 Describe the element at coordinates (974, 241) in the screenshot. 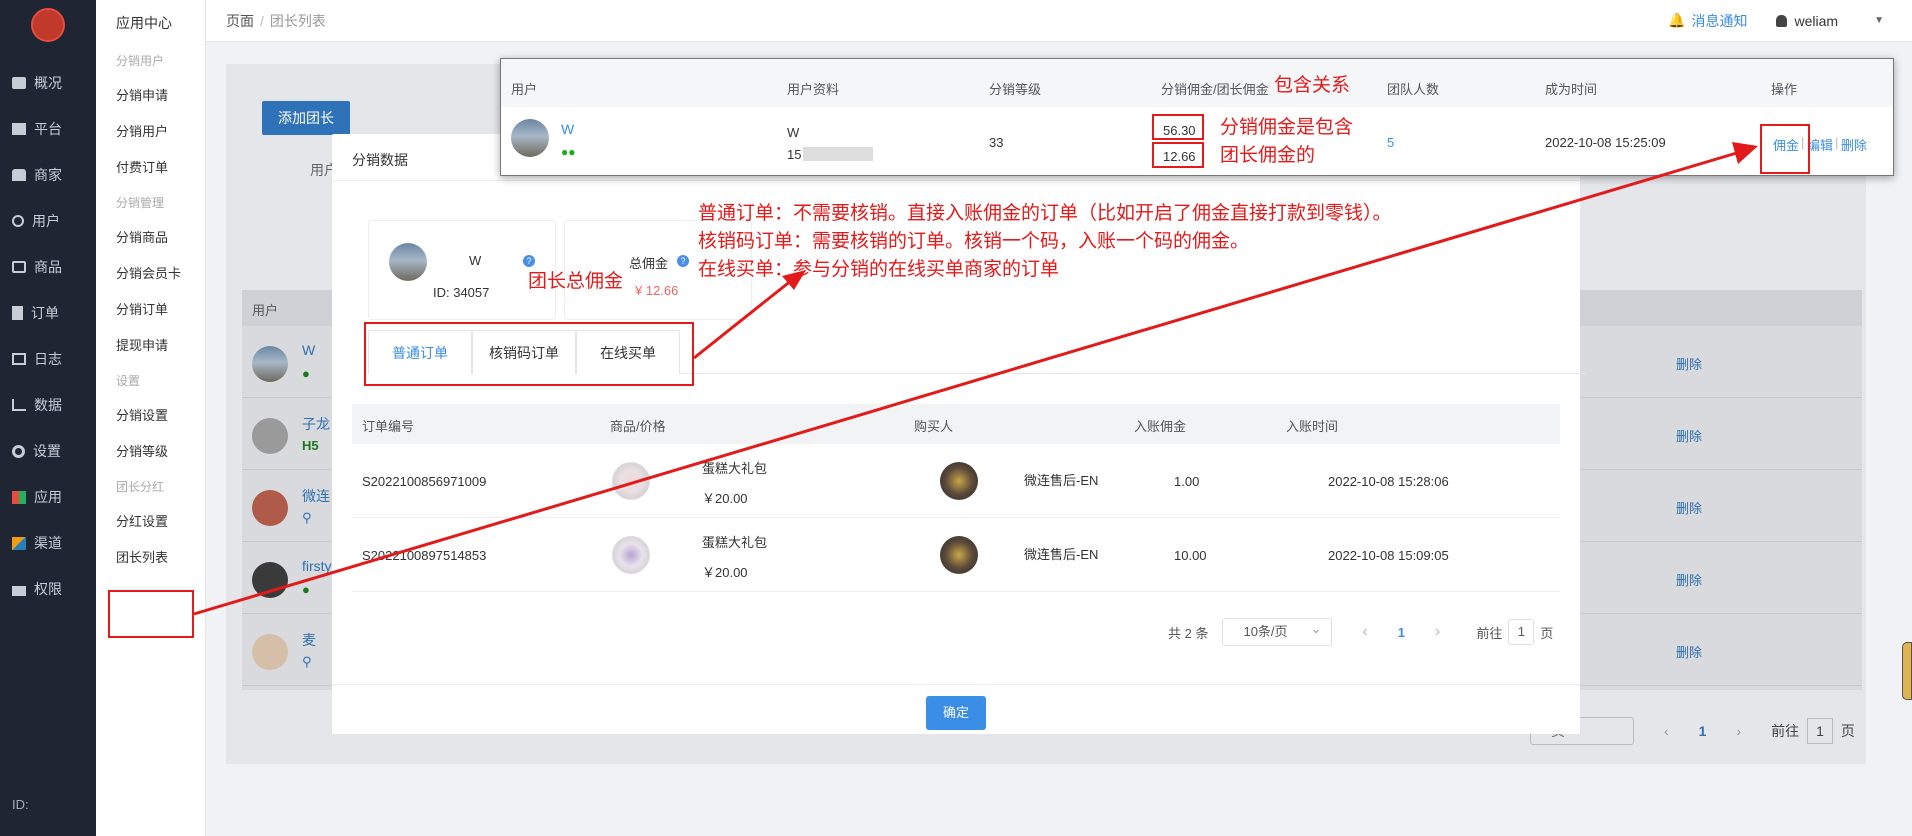

I see `annotation-line-2: 核销码订单：需要核销的订单。核销一个码，入账一个码的佣金。` at that location.